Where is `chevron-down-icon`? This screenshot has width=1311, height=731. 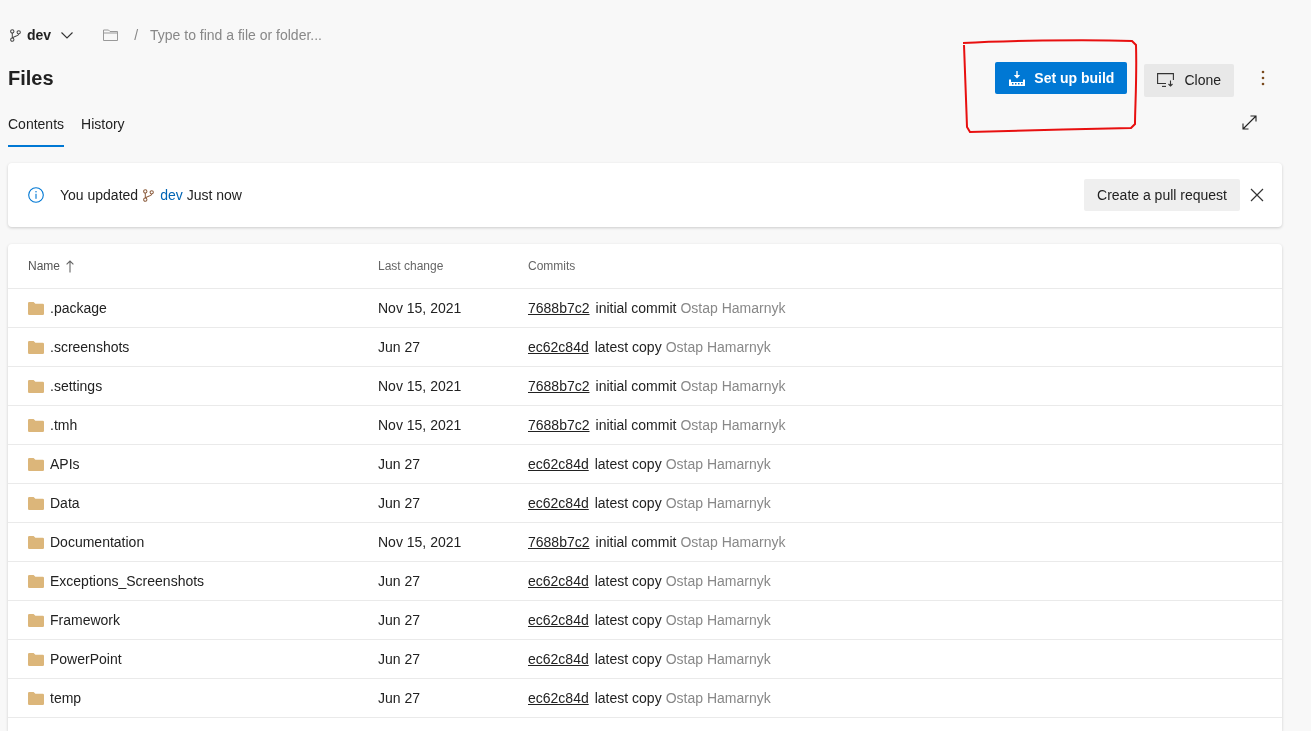 chevron-down-icon is located at coordinates (67, 35).